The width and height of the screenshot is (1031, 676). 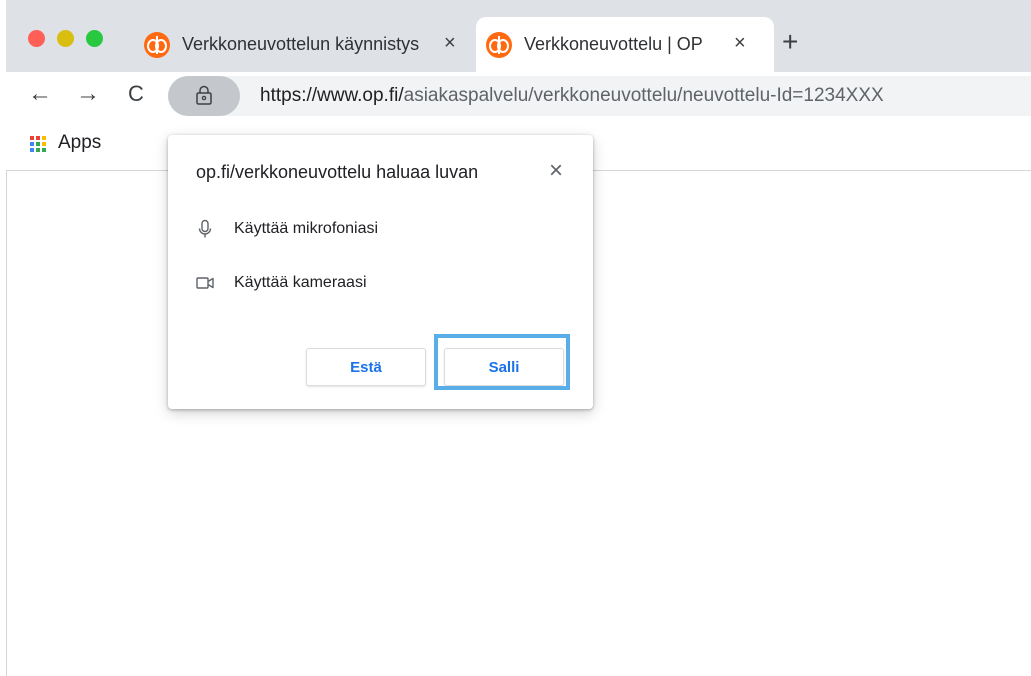 I want to click on permission-camera: Käyttää kameraasi, so click(x=281, y=283).